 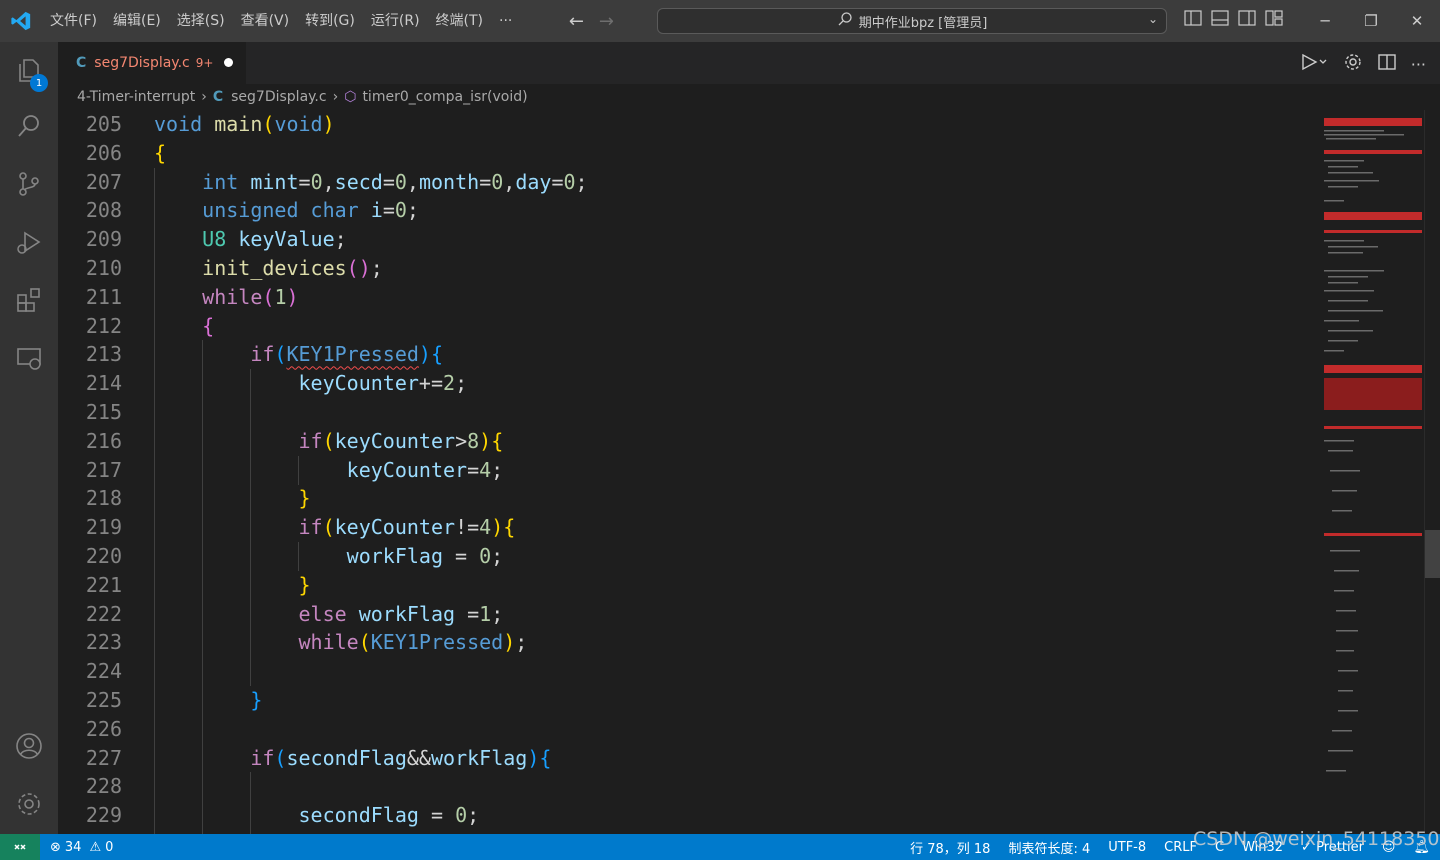 What do you see at coordinates (103, 412) in the screenshot?
I see `line-number: 215` at bounding box center [103, 412].